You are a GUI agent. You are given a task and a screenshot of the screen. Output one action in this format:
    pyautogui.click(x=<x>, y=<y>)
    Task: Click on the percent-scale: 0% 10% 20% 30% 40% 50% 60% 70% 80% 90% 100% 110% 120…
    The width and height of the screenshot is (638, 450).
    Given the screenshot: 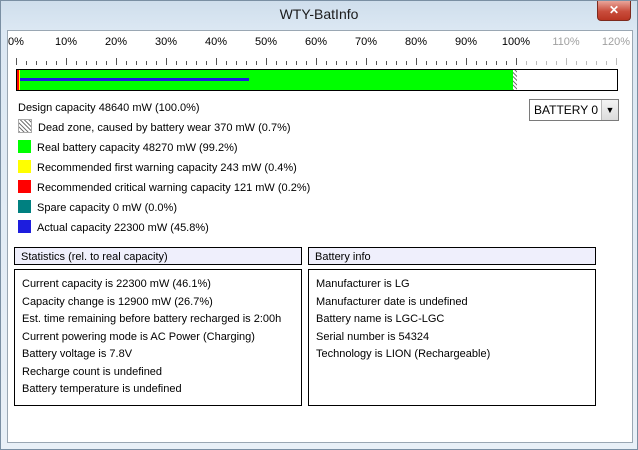 What is the action you would take?
    pyautogui.click(x=320, y=49)
    